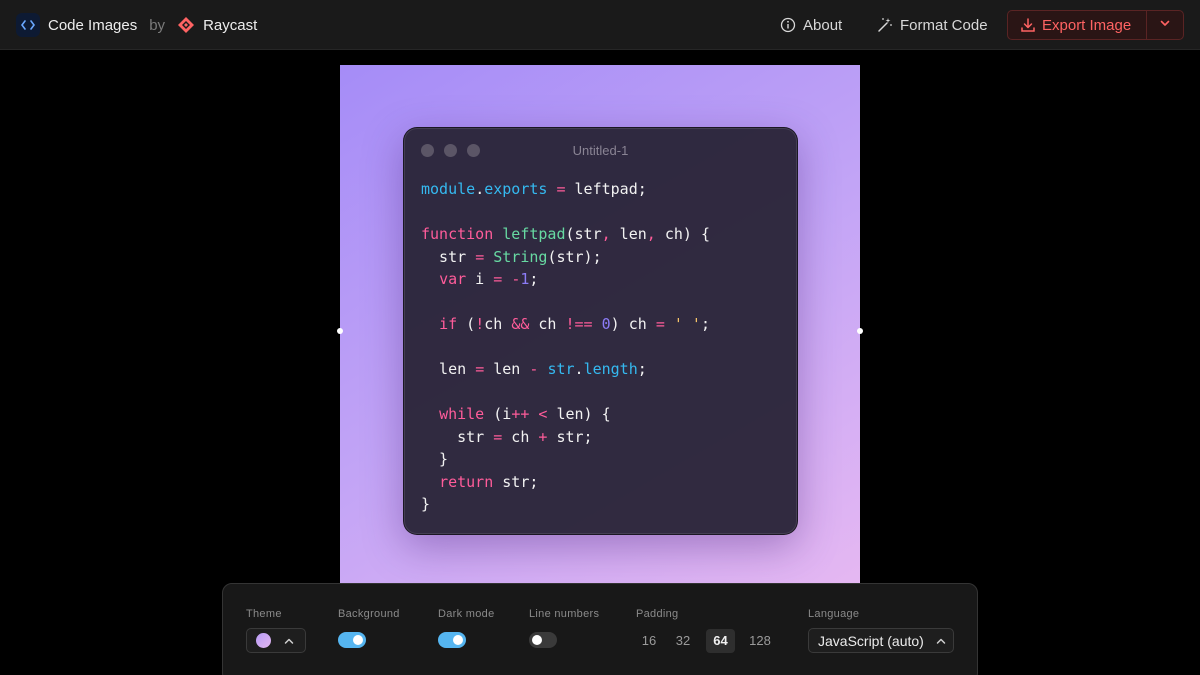  What do you see at coordinates (534, 234) in the screenshot?
I see `code-token: leftpad` at bounding box center [534, 234].